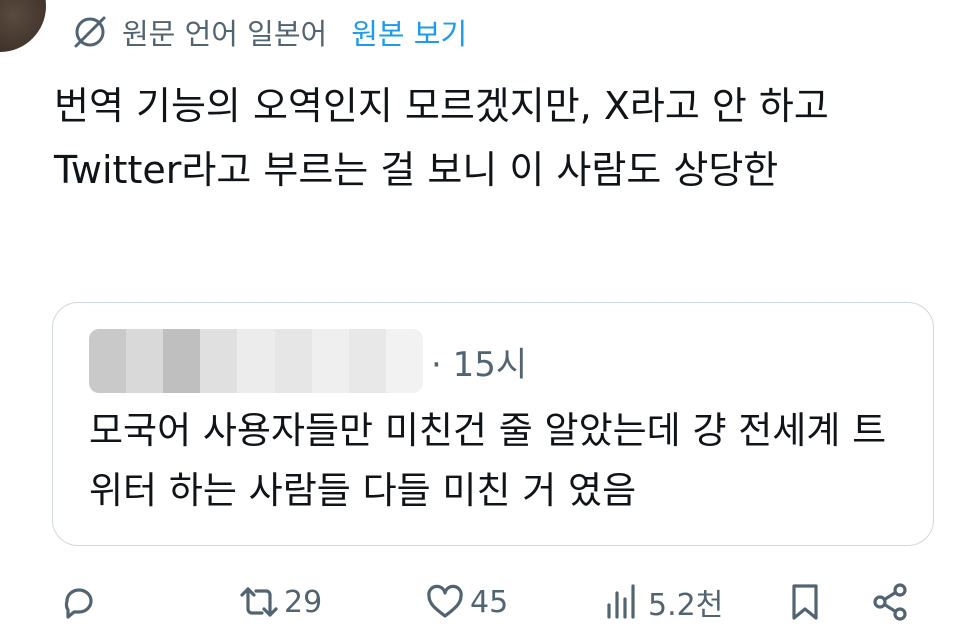  What do you see at coordinates (479, 364) in the screenshot?
I see `quoted-tweet-time: · 15시` at bounding box center [479, 364].